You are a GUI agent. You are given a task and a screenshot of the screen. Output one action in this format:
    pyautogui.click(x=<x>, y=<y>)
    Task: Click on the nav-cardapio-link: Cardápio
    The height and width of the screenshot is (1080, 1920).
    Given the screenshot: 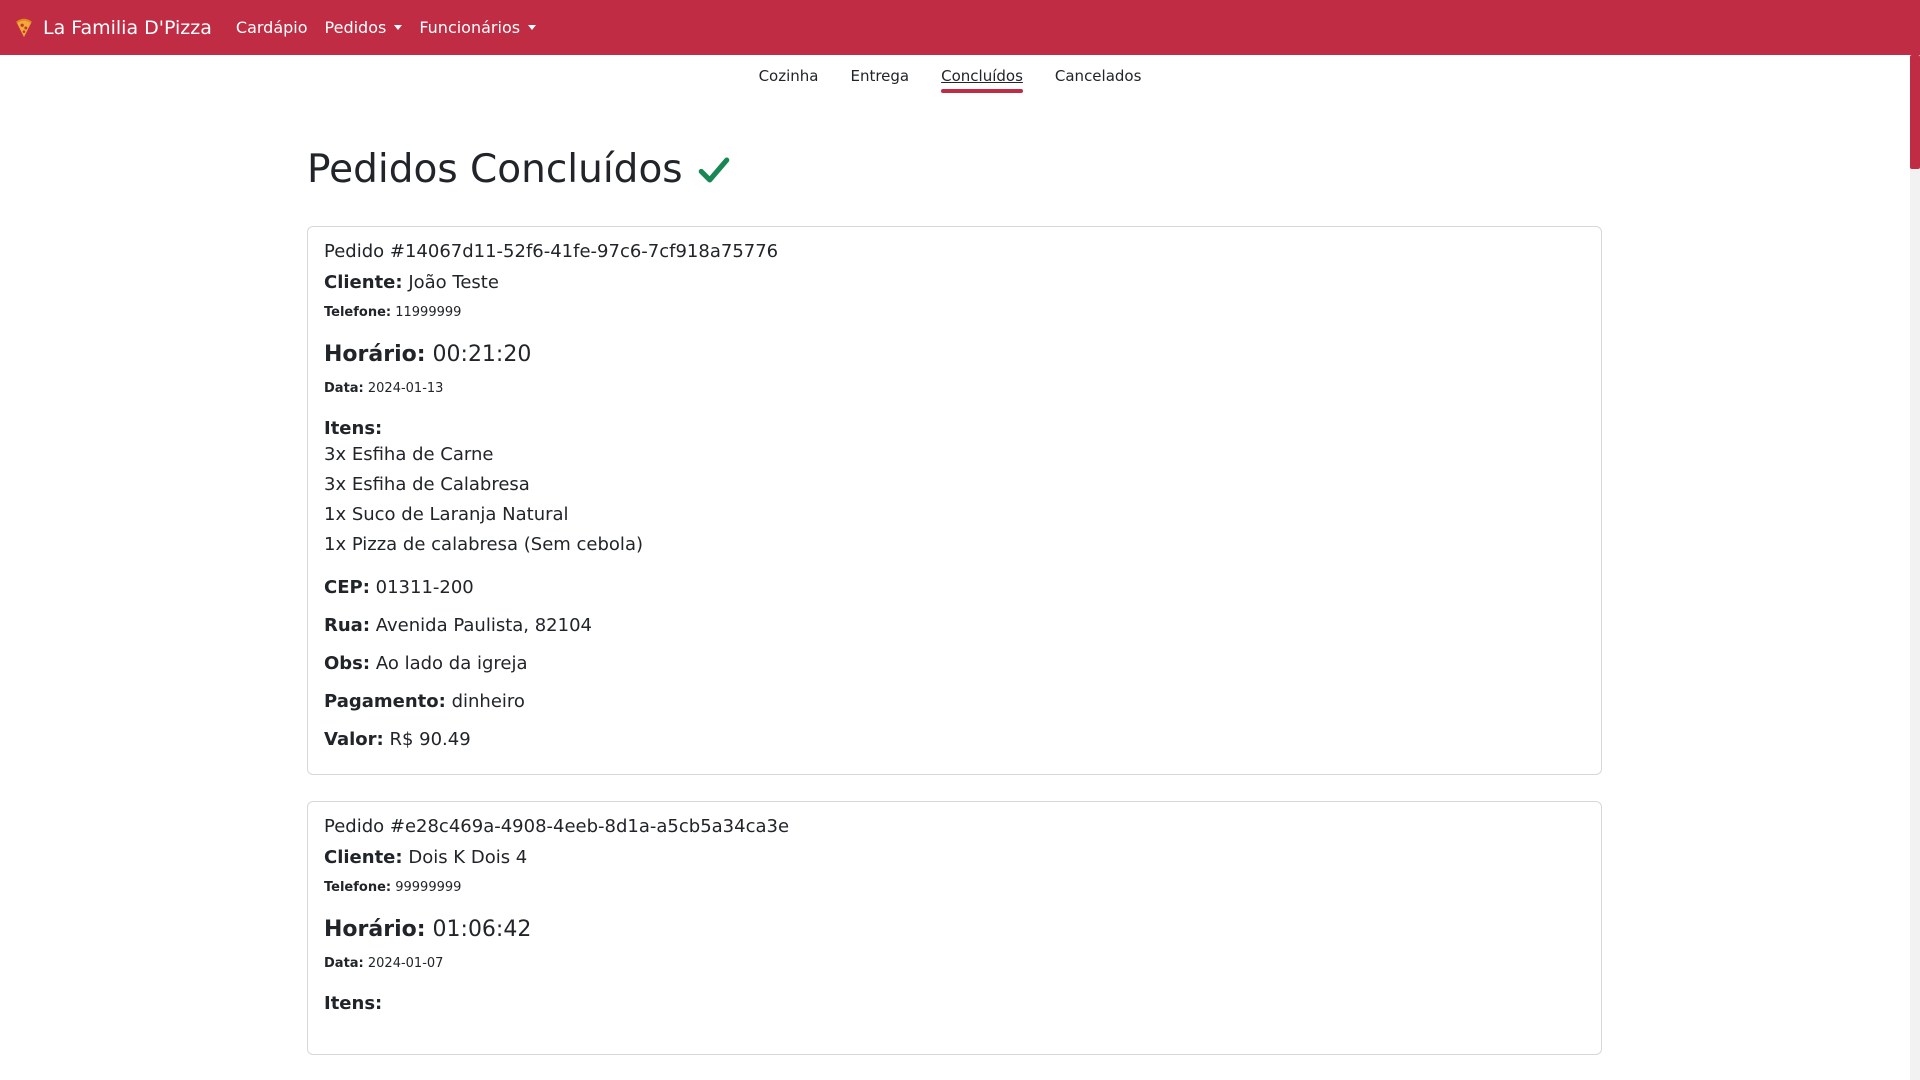 What is the action you would take?
    pyautogui.click(x=272, y=27)
    